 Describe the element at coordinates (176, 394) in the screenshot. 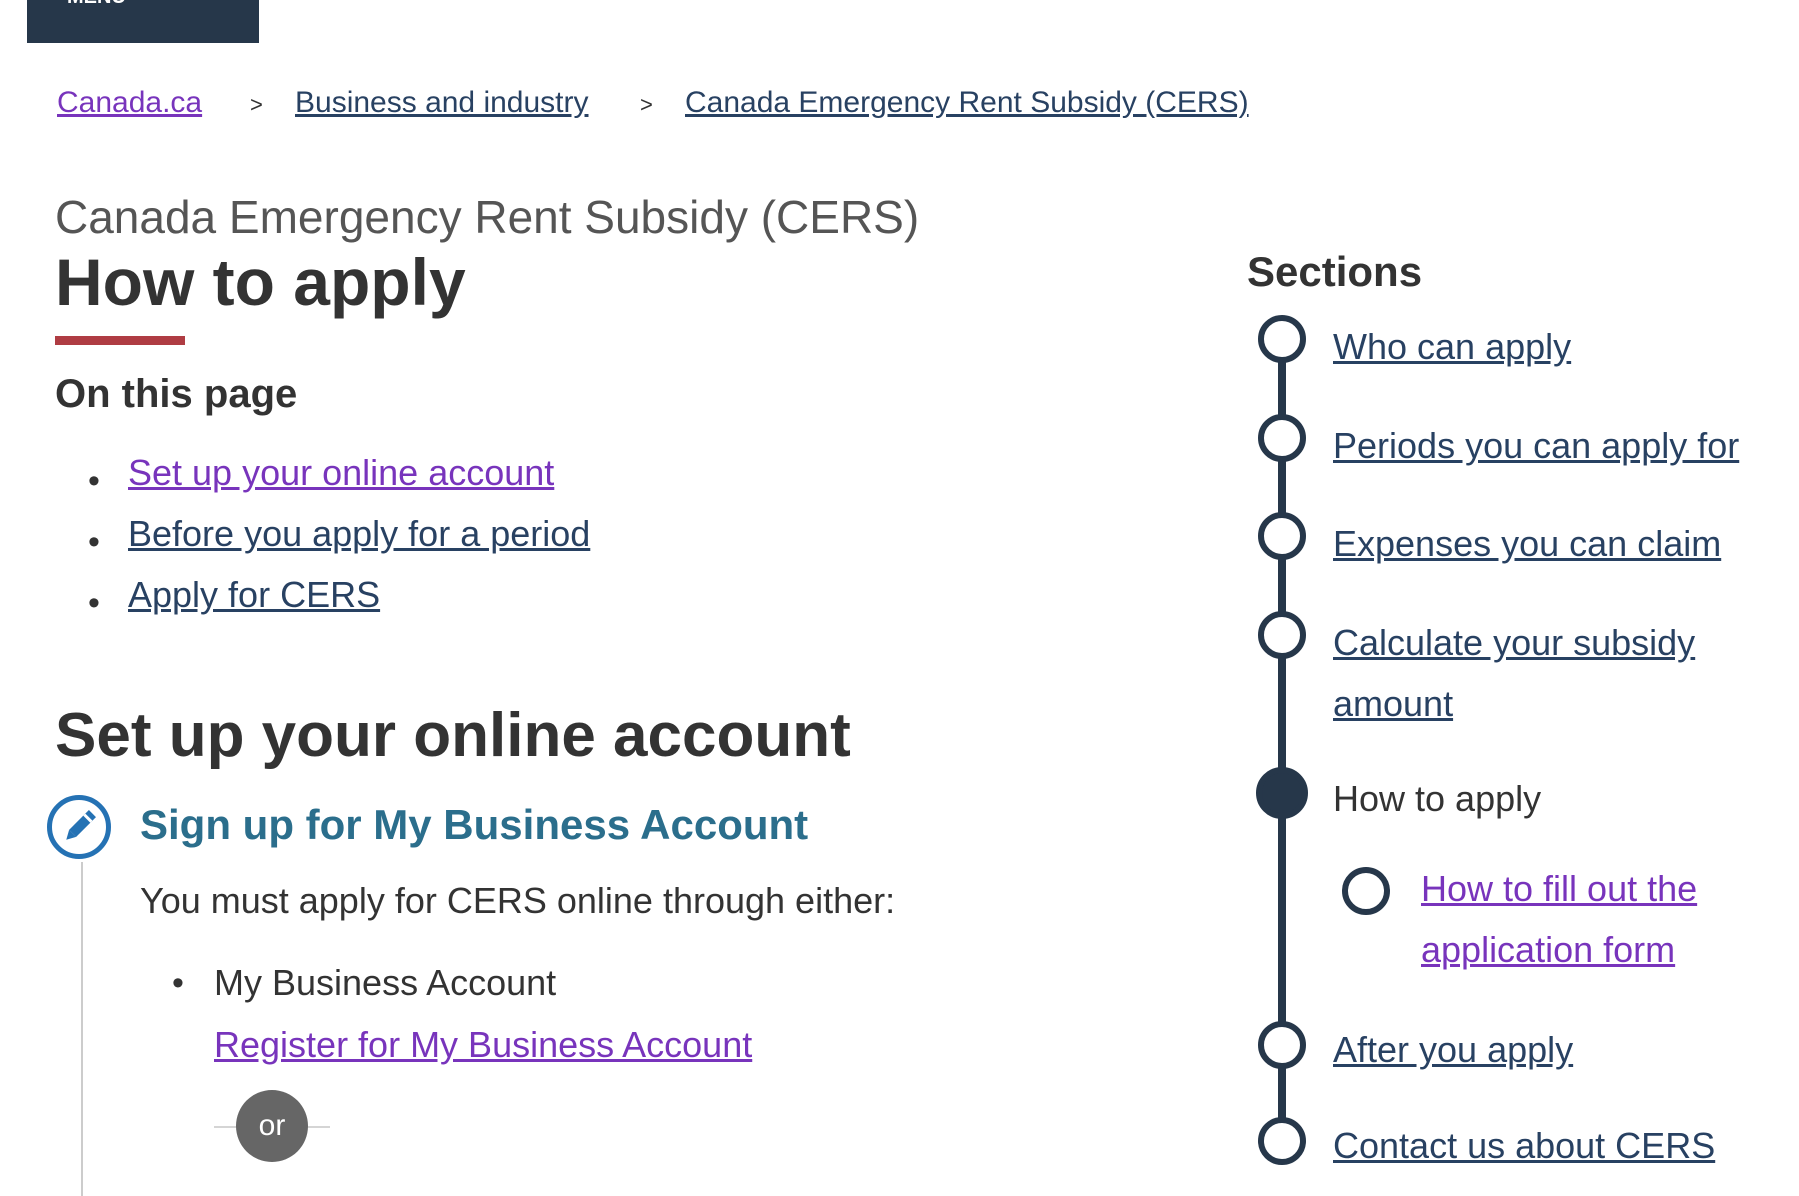

I see `on-this-page-heading: On this page` at that location.